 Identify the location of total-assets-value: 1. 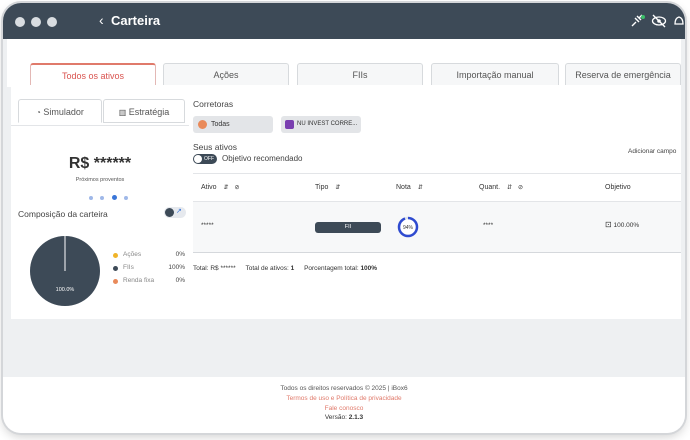
(292, 268).